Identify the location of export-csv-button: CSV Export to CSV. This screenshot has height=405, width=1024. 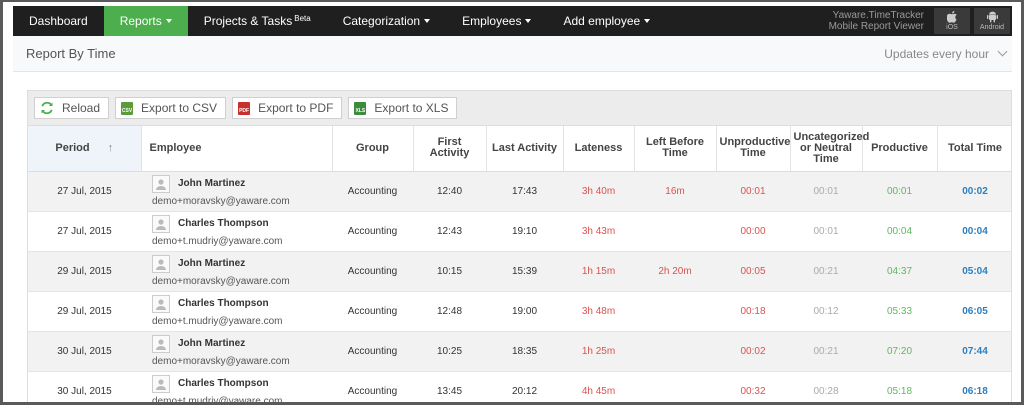
(171, 108).